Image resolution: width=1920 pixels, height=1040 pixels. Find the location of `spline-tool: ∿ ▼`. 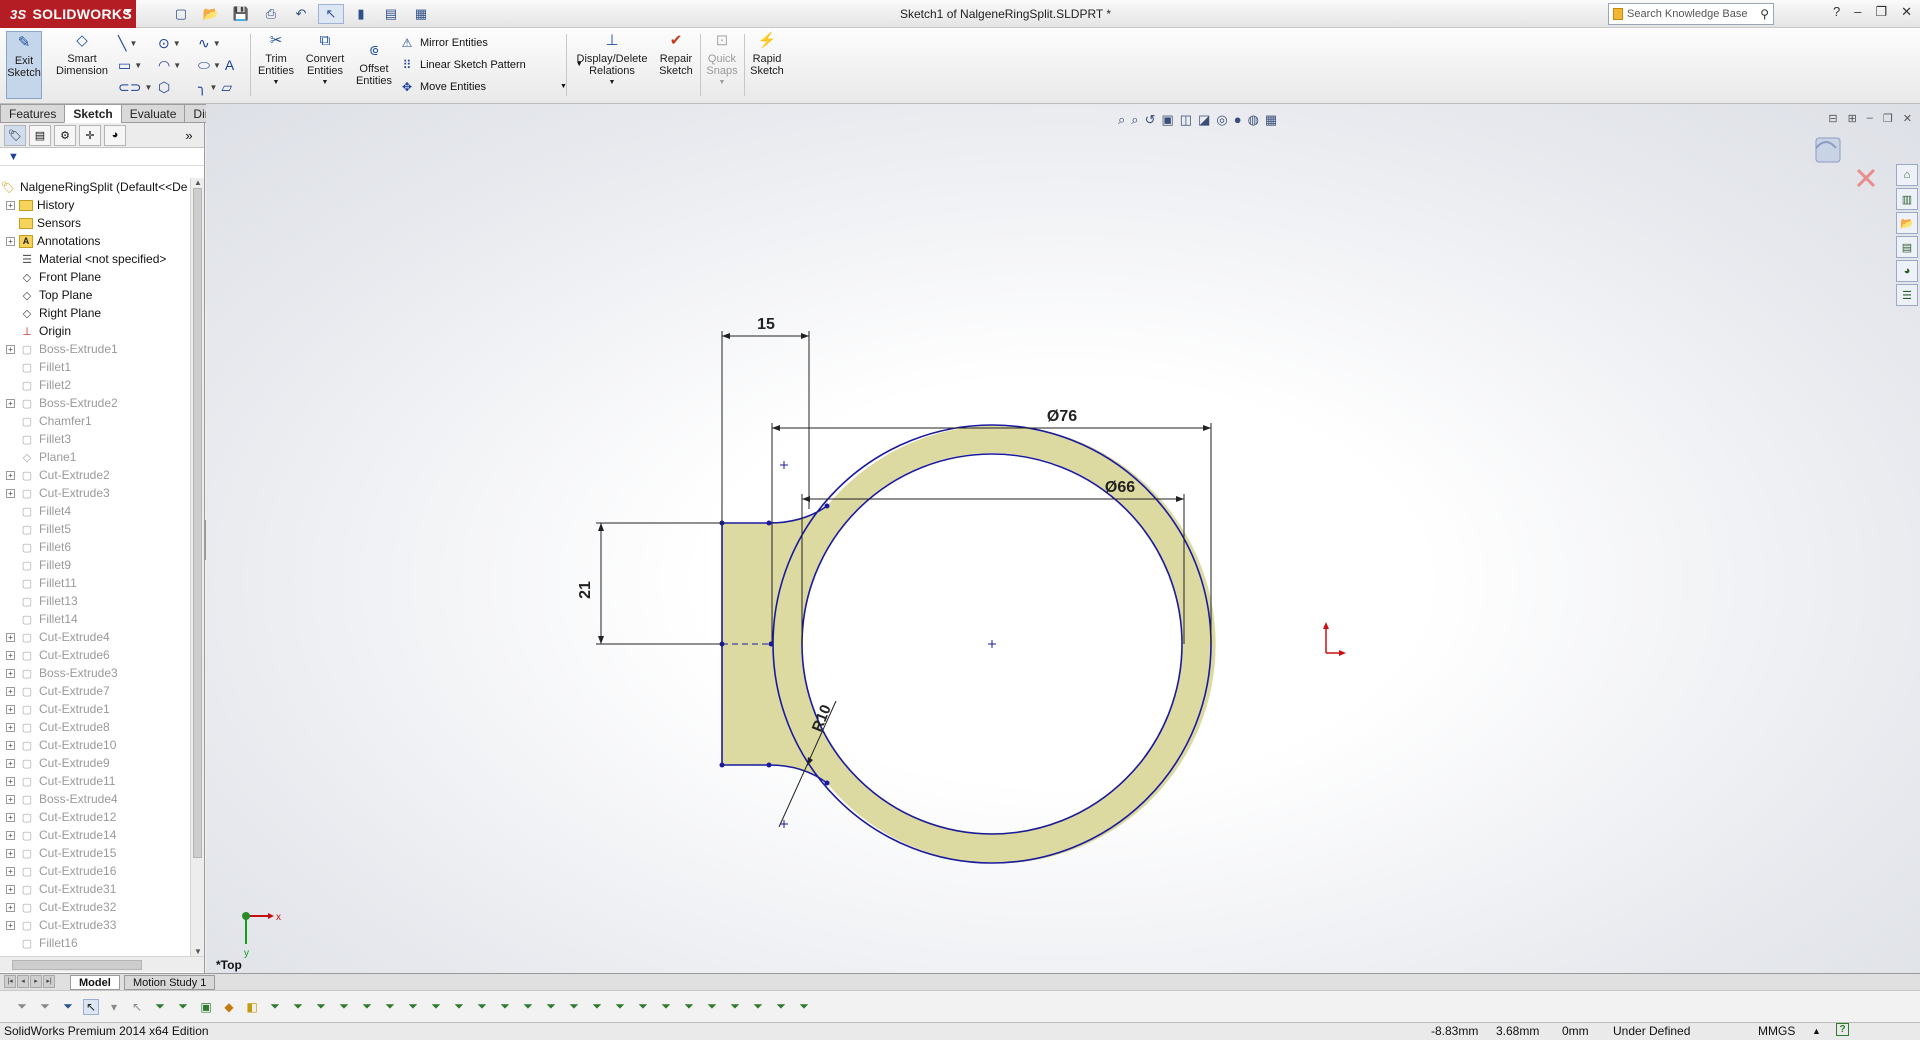

spline-tool: ∿ ▼ is located at coordinates (216, 43).